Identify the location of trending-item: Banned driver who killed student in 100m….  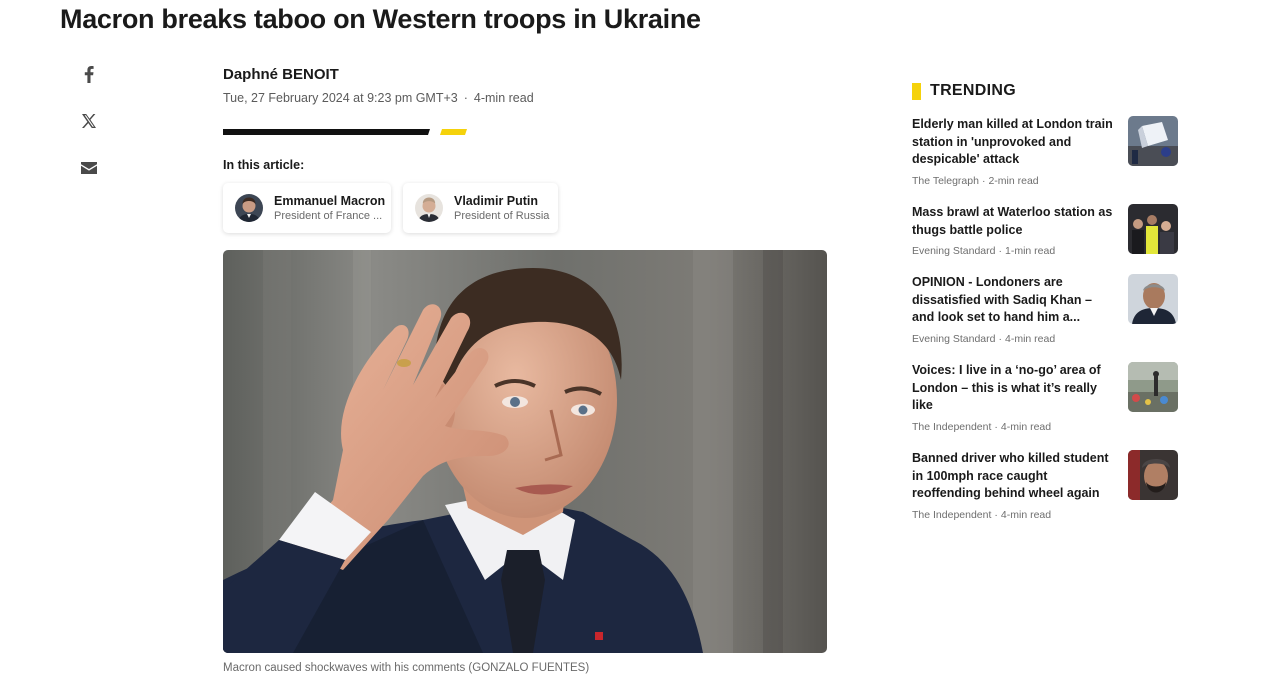
(1045, 485).